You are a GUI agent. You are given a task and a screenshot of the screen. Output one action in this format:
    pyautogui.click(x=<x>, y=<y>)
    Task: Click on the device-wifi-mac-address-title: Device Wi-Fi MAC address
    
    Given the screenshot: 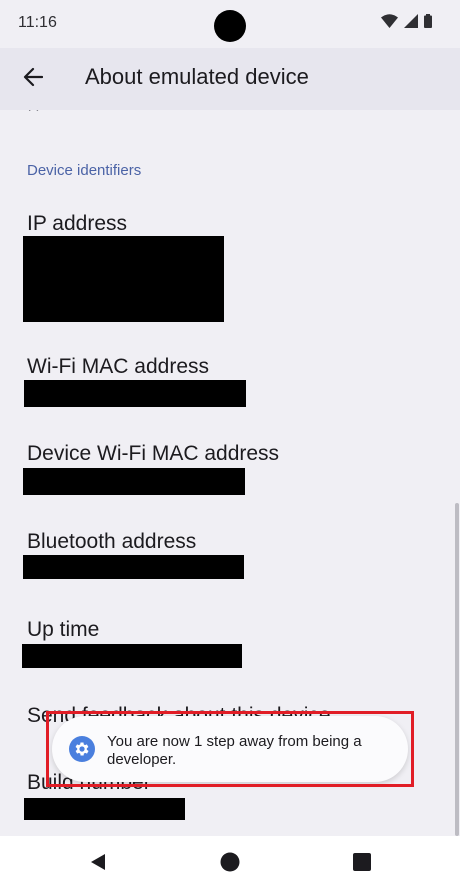 What is the action you would take?
    pyautogui.click(x=153, y=453)
    